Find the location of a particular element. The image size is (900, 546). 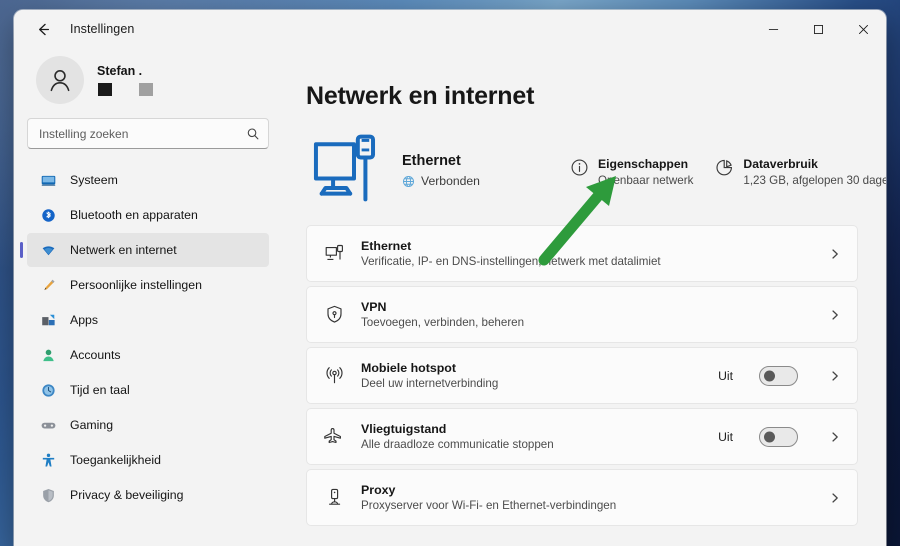

minimize-icon is located at coordinates (773, 29).